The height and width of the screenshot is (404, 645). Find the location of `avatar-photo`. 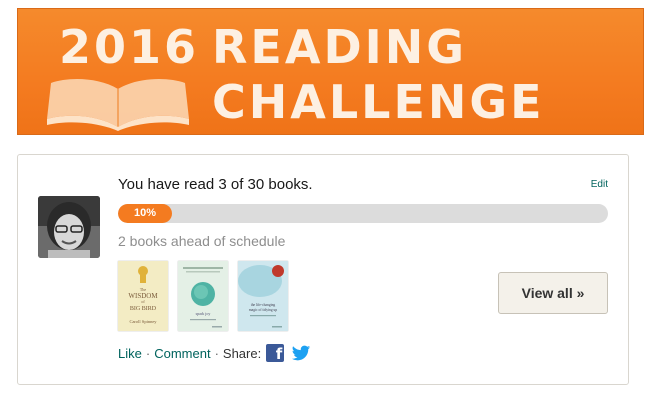

avatar-photo is located at coordinates (69, 227).